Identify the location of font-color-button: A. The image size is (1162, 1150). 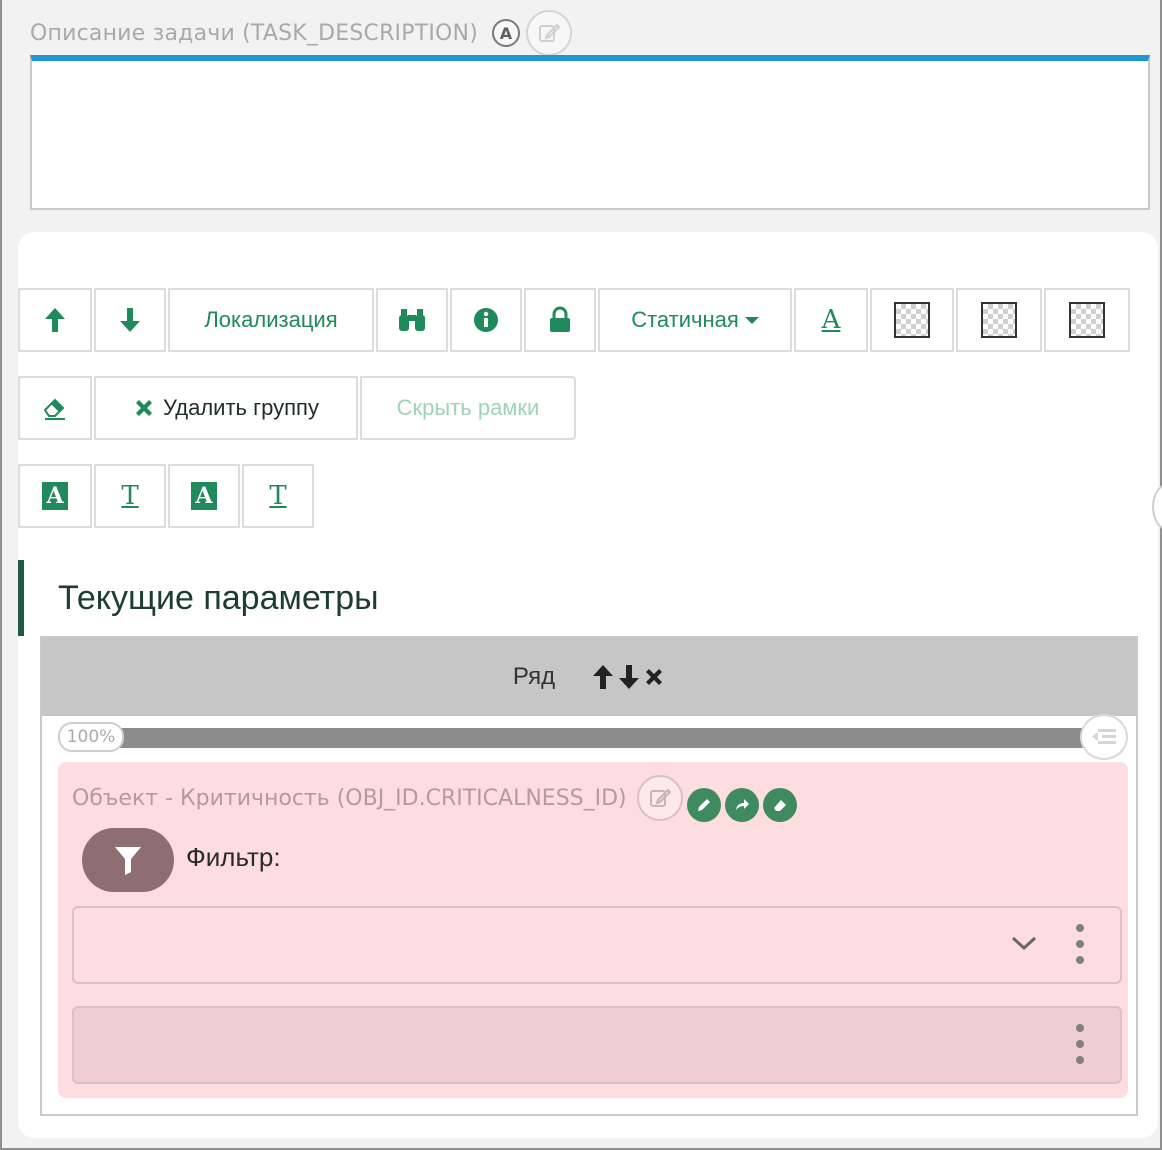
(831, 320).